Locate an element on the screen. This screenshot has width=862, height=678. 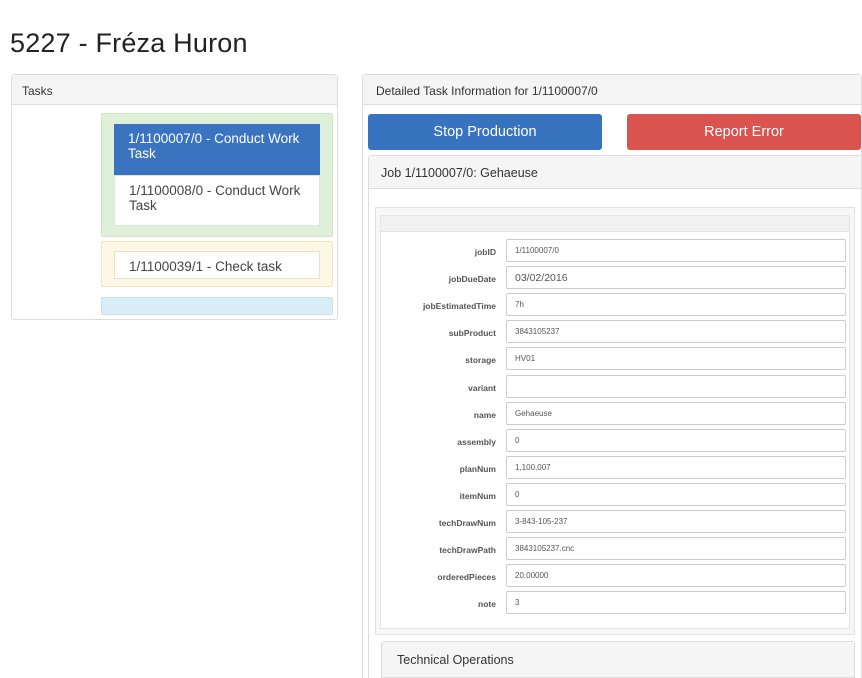
tasks-panel-heading: Tasks is located at coordinates (174, 90).